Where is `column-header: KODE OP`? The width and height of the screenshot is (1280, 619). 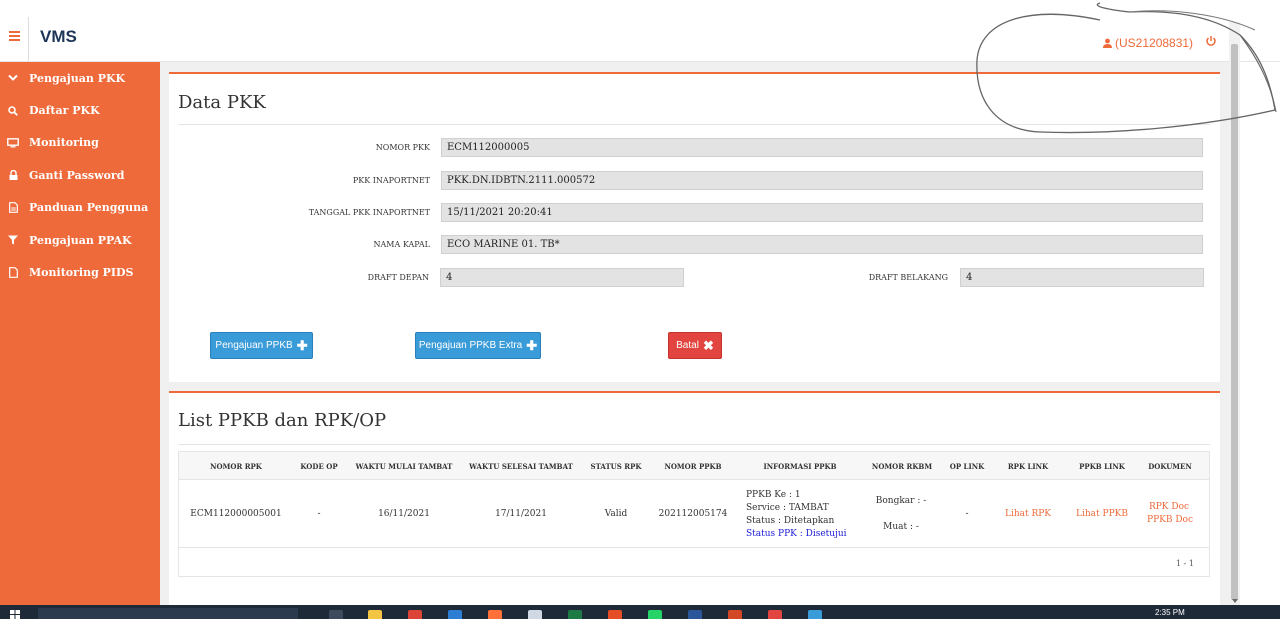 column-header: KODE OP is located at coordinates (319, 466).